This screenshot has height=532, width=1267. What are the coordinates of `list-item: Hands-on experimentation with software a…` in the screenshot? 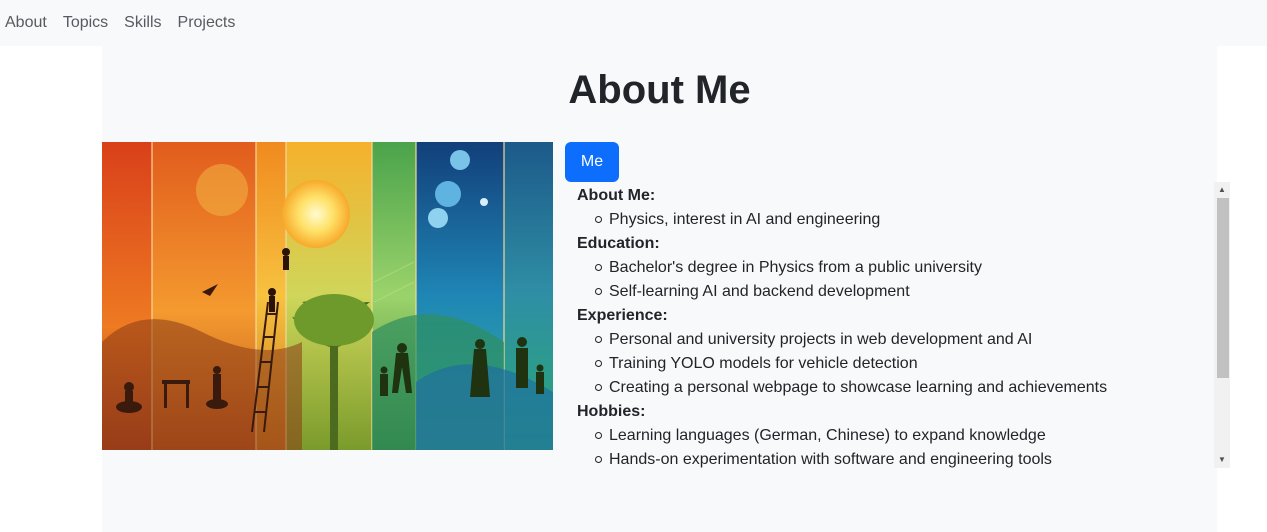 It's located at (901, 458).